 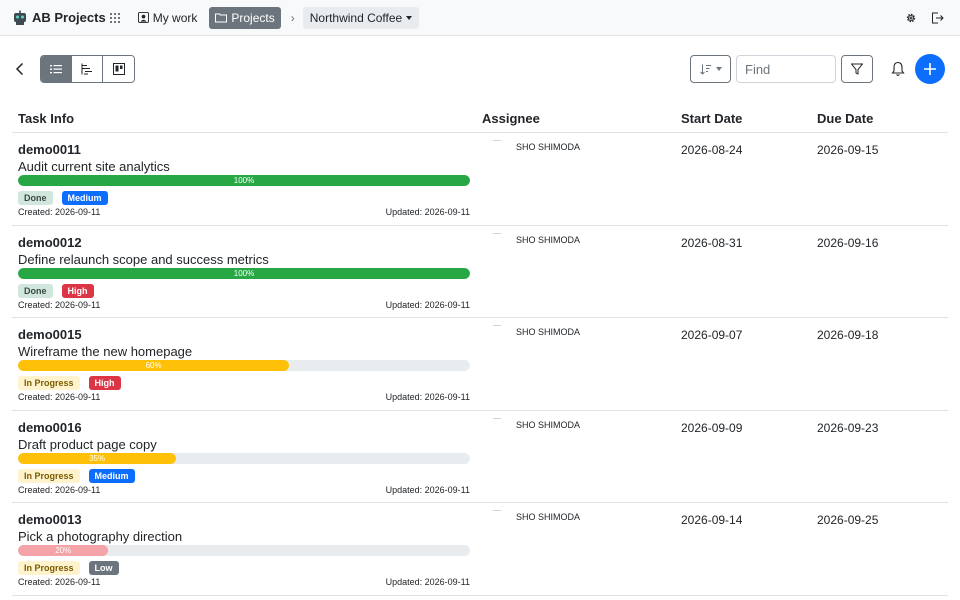 I want to click on badge-group: Done Medium, so click(x=67, y=198).